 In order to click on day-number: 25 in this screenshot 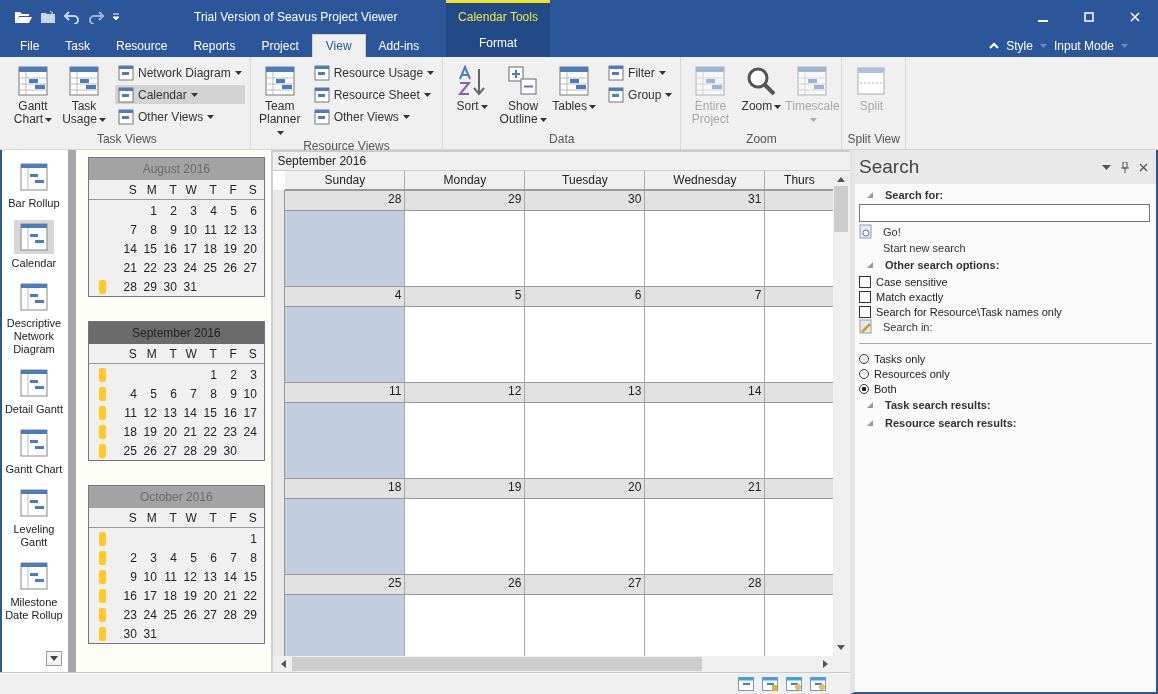, I will do `click(210, 267)`.